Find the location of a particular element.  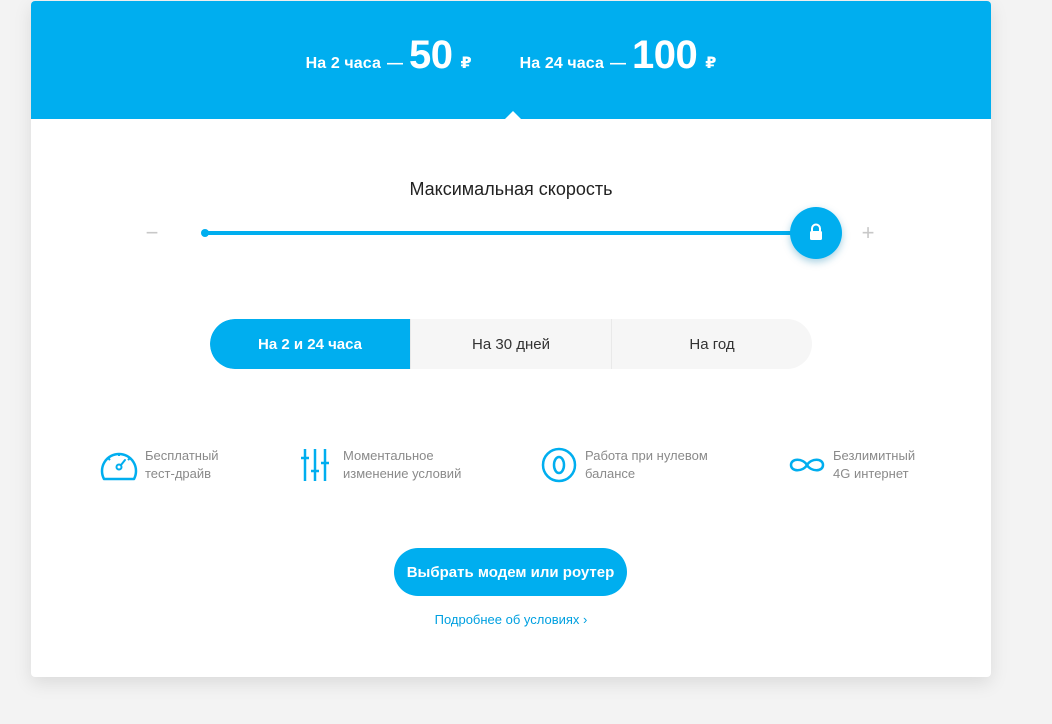

speed-title: Максимальная скорость is located at coordinates (511, 189).